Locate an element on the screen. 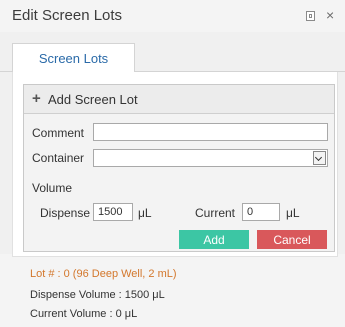 The width and height of the screenshot is (345, 327). dispense-label: Dispense is located at coordinates (65, 213).